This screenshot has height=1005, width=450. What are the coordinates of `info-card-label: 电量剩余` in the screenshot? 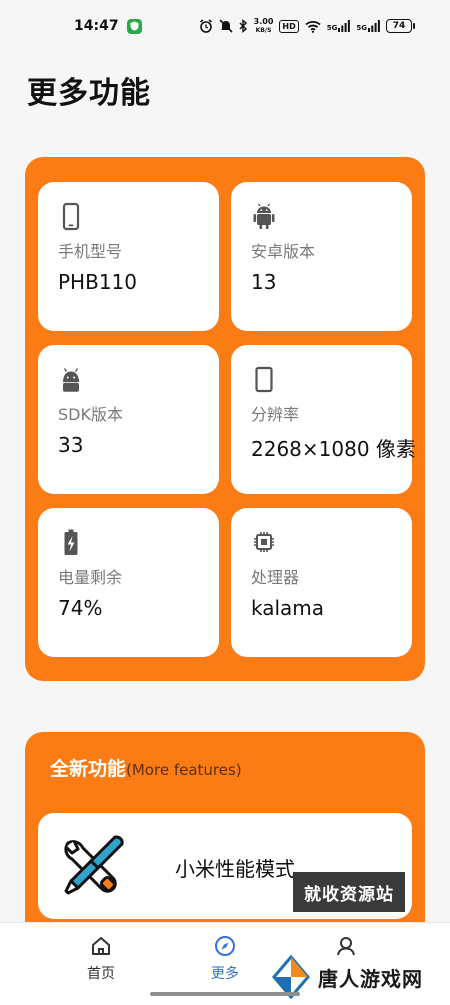 It's located at (90, 577).